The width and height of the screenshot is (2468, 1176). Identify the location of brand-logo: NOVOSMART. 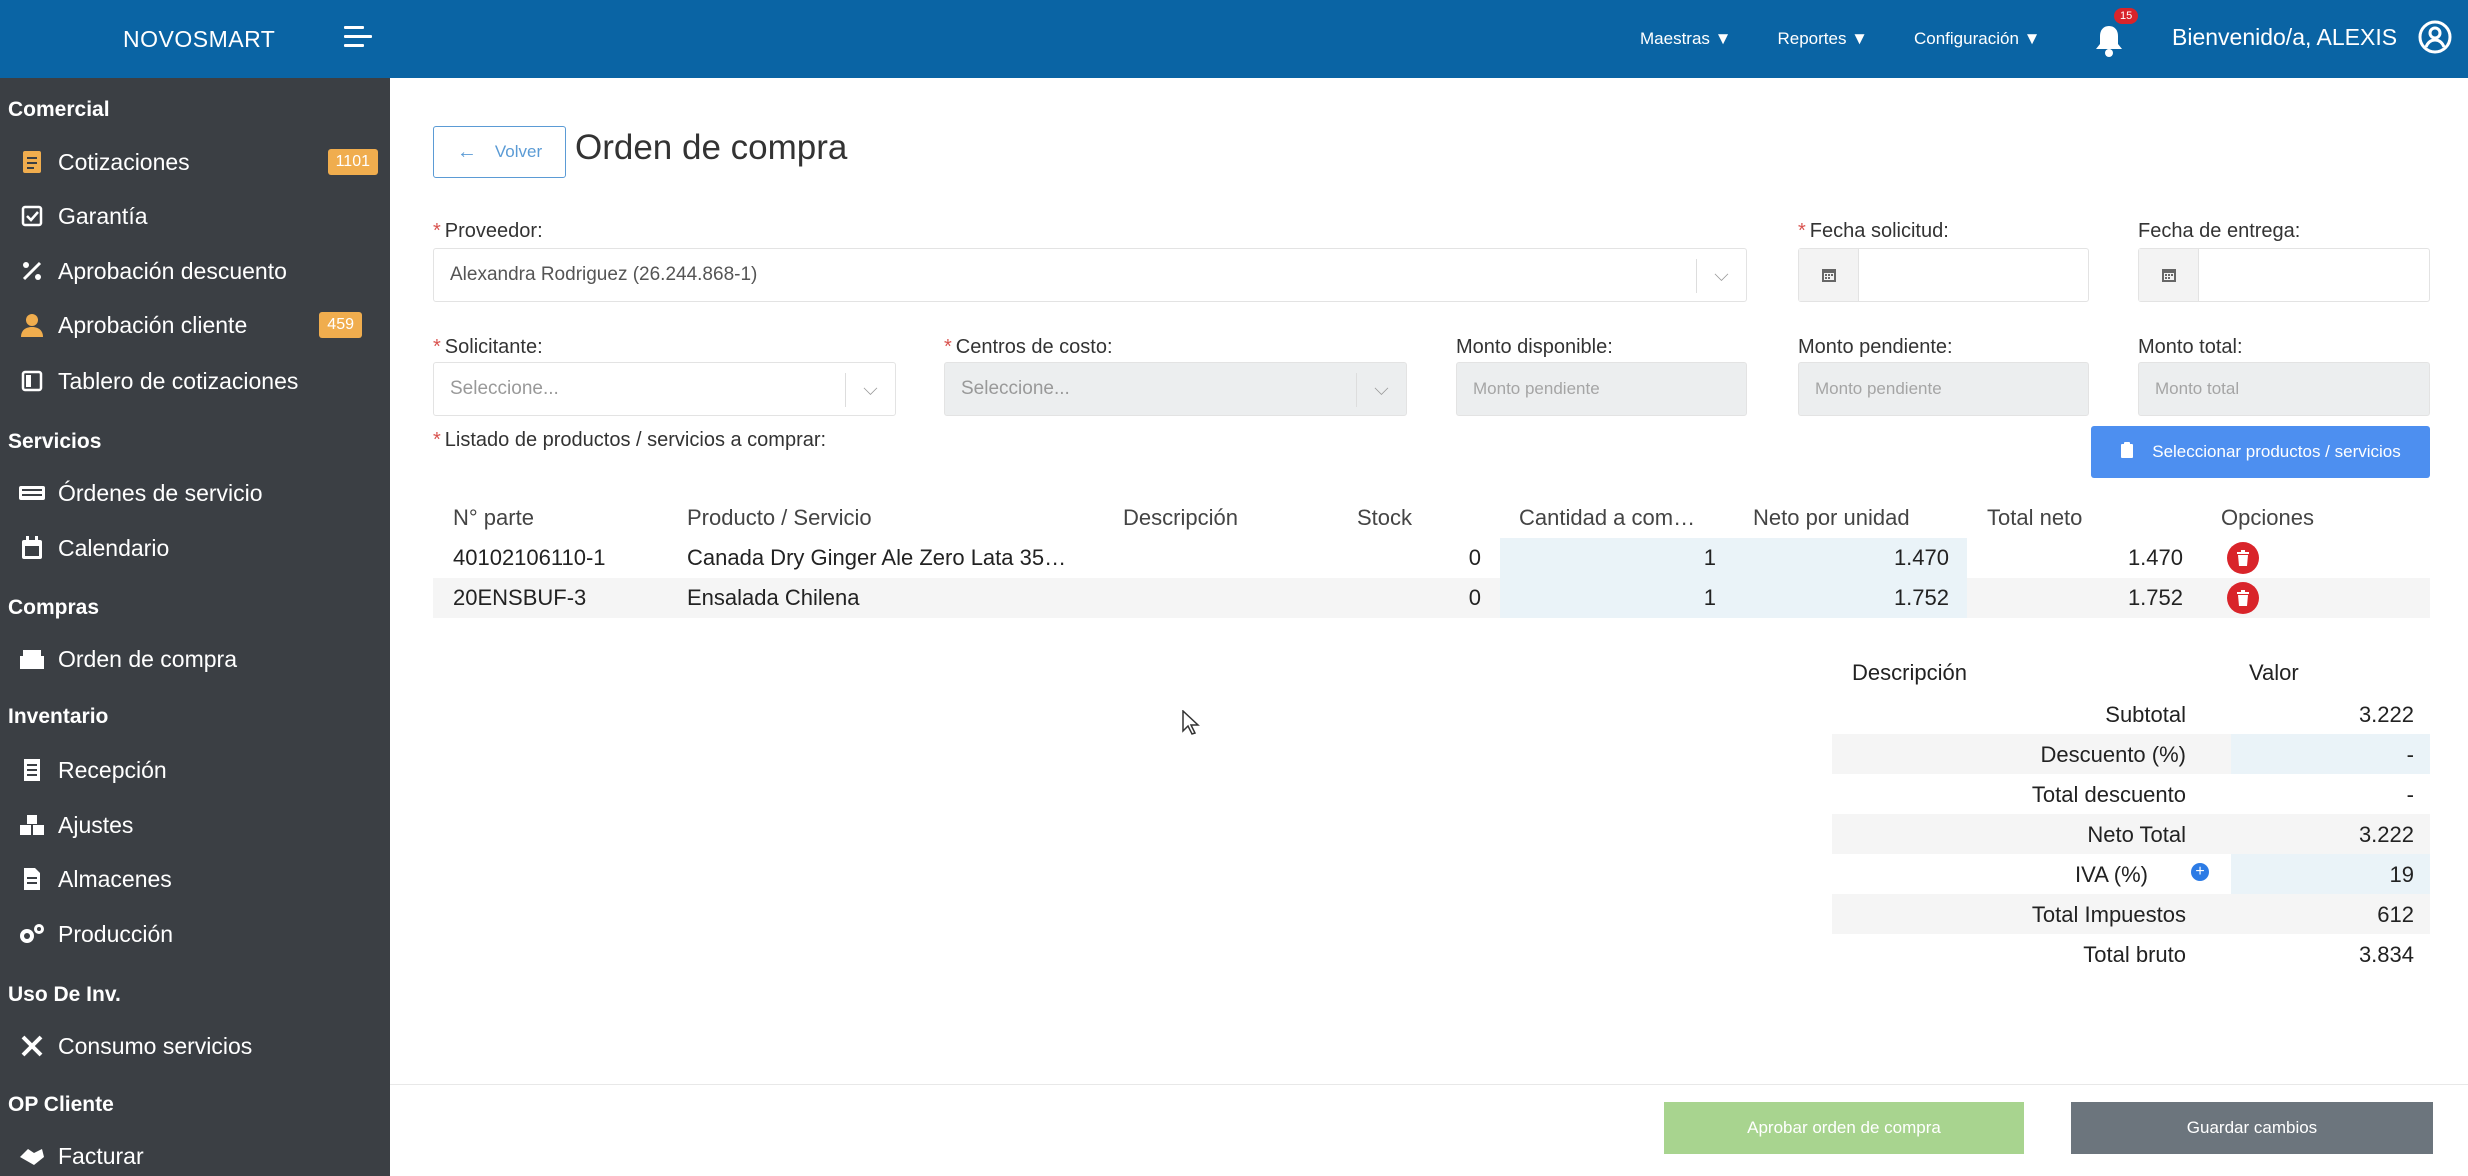
(199, 39).